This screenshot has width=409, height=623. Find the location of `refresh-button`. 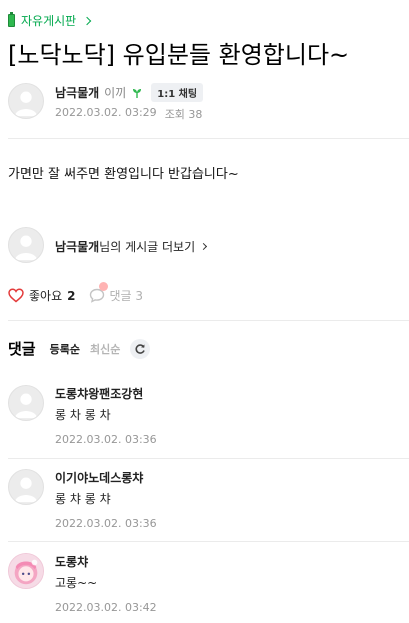

refresh-button is located at coordinates (140, 348).